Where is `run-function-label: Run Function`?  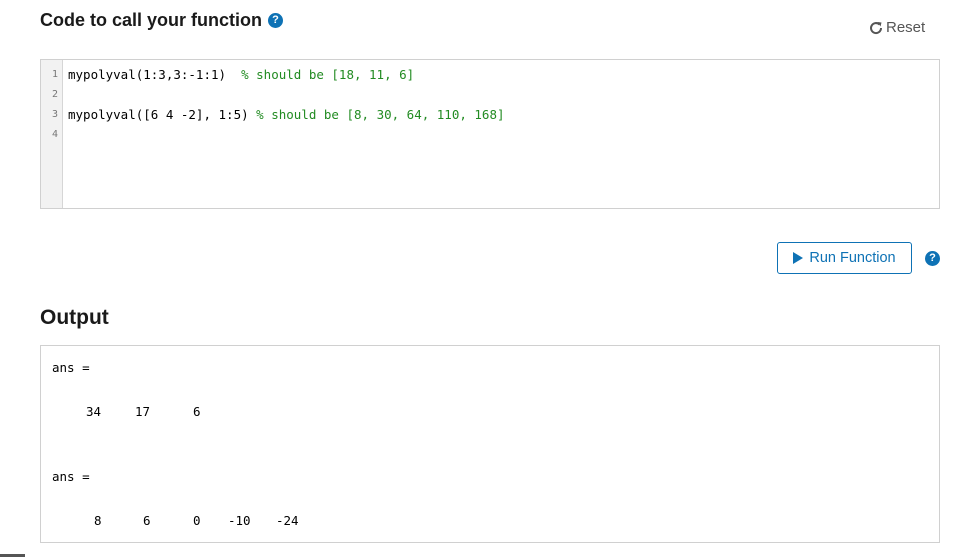 run-function-label: Run Function is located at coordinates (852, 258).